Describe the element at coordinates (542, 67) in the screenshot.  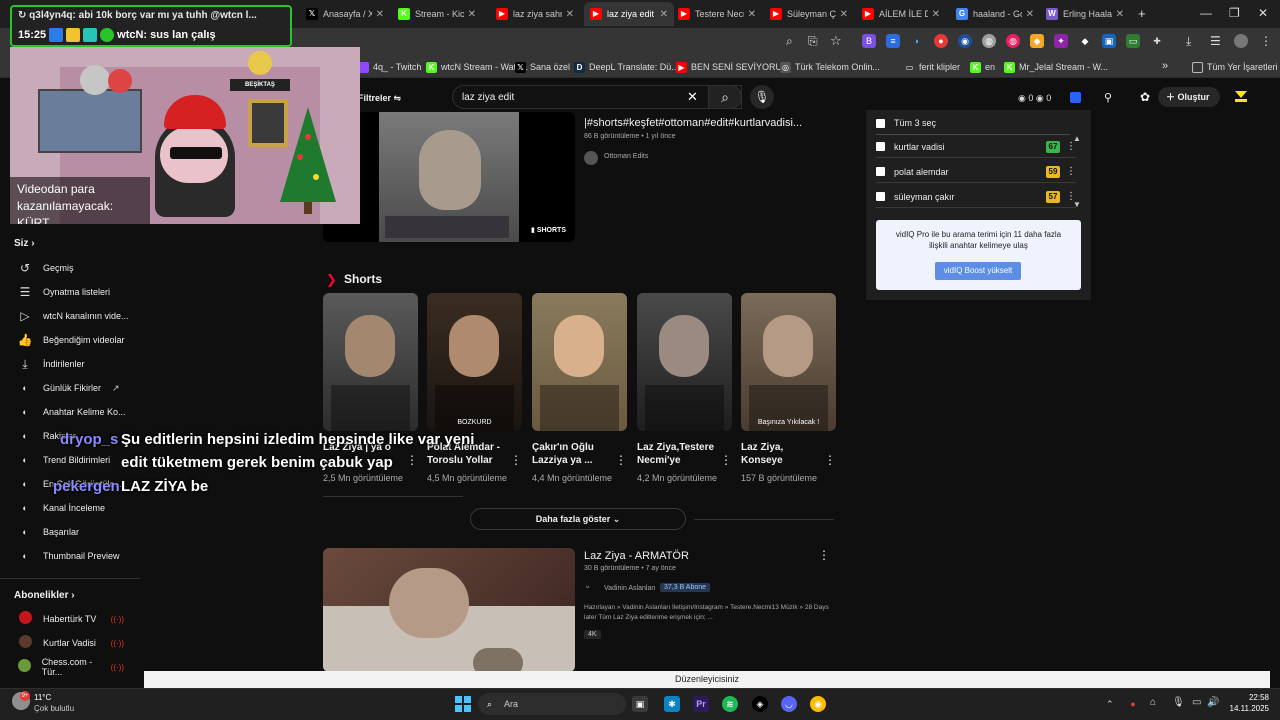
I see `bookmark-item: 𝕏 Sana özel` at that location.